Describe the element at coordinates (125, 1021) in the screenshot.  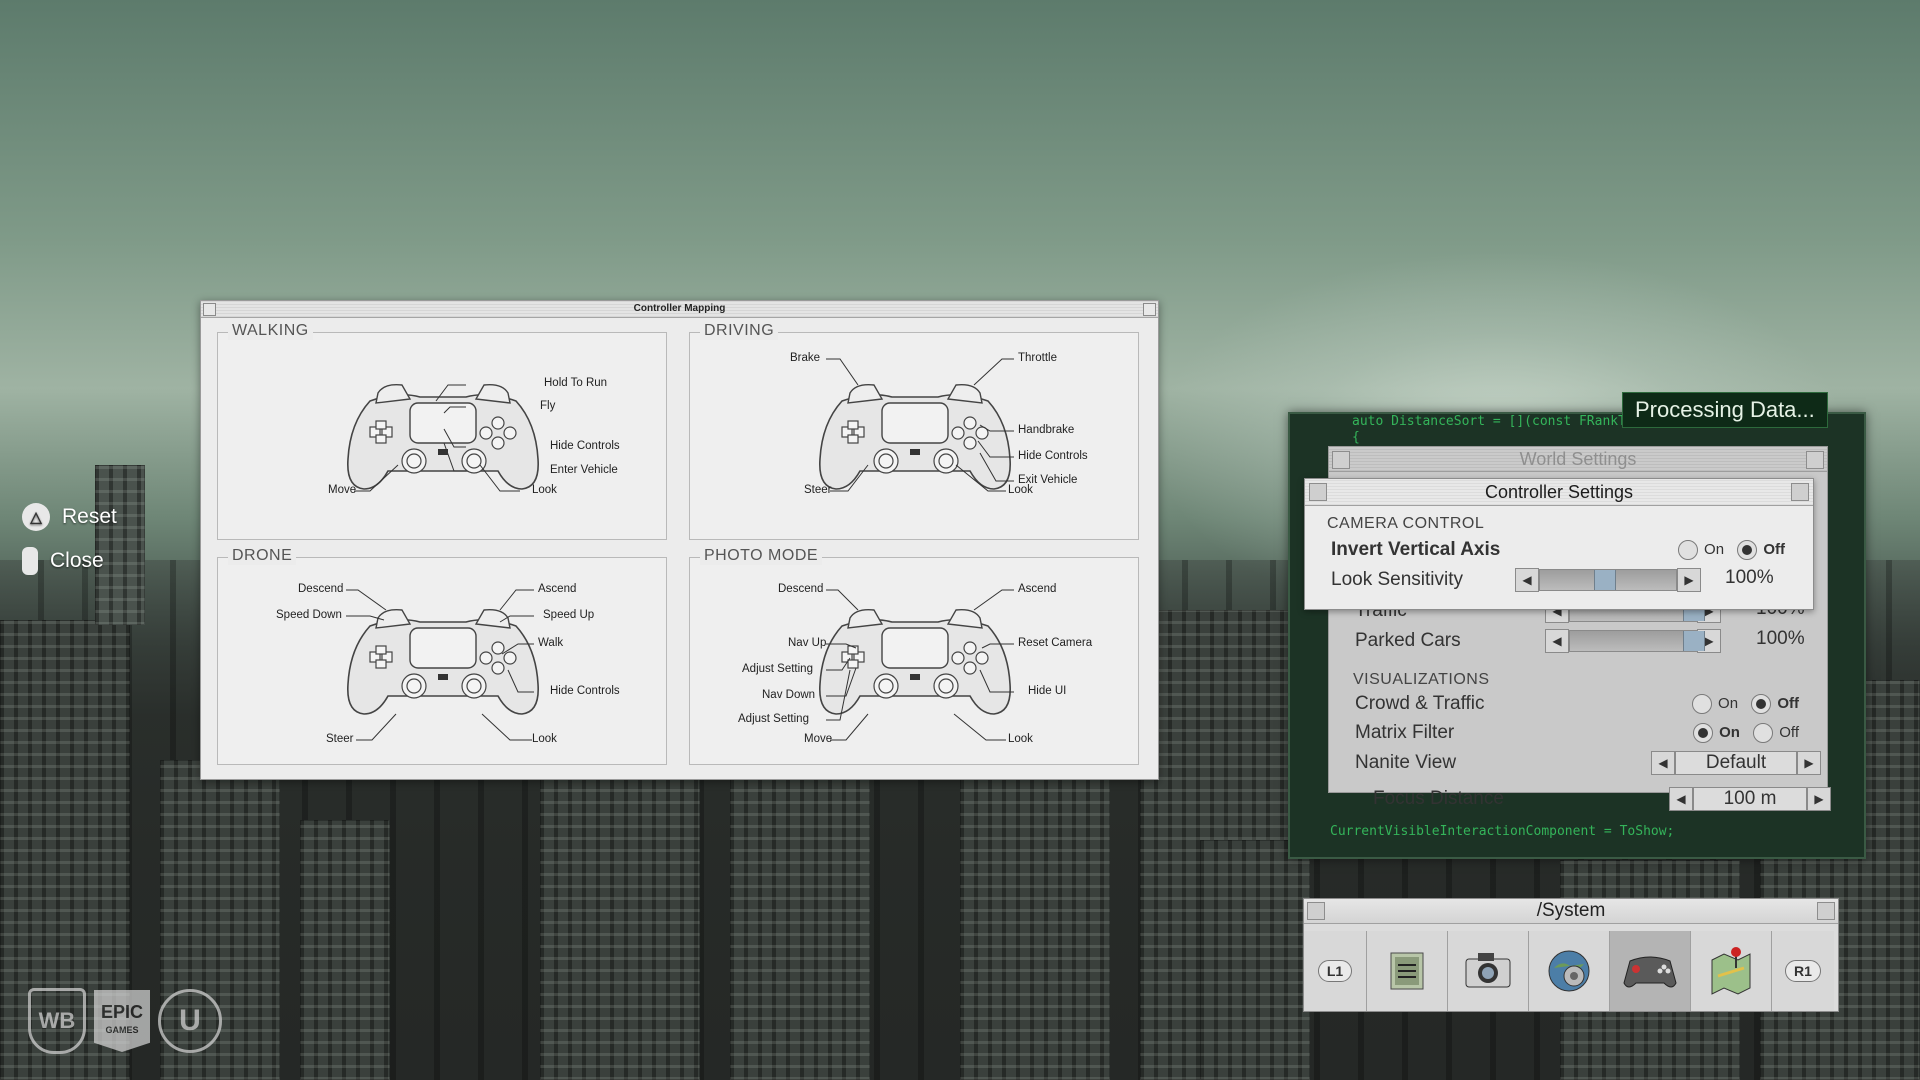
I see `publisher-logos: WB EPIC GAMES U` at that location.